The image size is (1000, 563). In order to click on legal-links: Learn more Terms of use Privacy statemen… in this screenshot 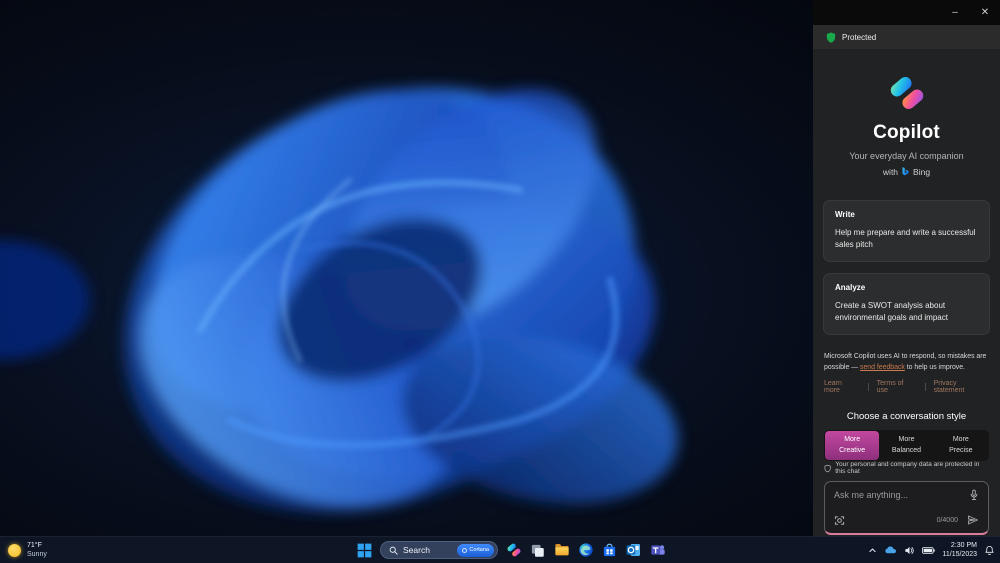, I will do `click(906, 387)`.